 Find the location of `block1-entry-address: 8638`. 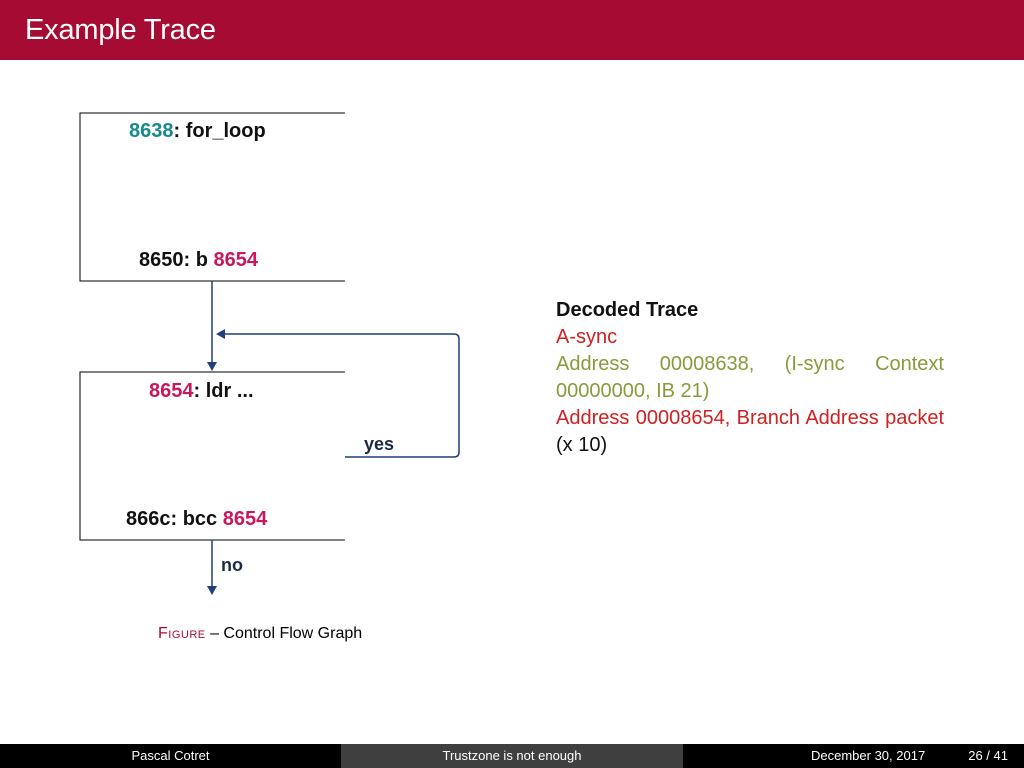

block1-entry-address: 8638 is located at coordinates (151, 131).